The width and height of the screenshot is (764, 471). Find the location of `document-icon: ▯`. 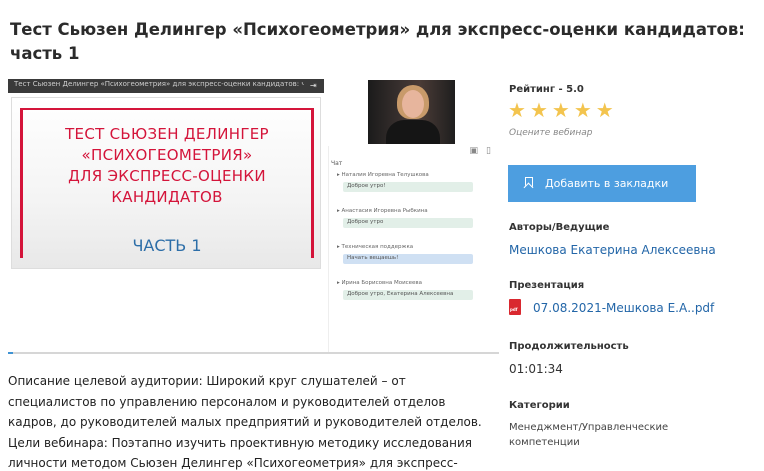

document-icon: ▯ is located at coordinates (488, 151).